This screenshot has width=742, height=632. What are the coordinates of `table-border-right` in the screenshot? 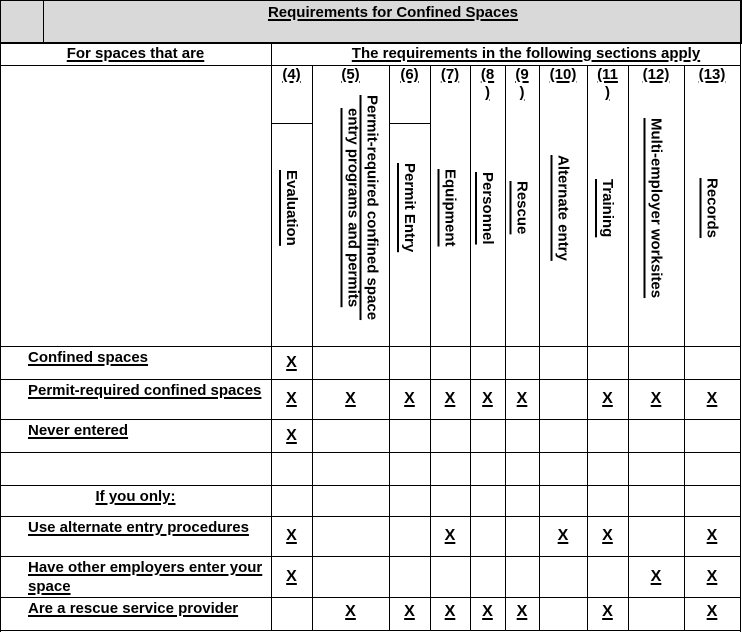 It's located at (740, 316).